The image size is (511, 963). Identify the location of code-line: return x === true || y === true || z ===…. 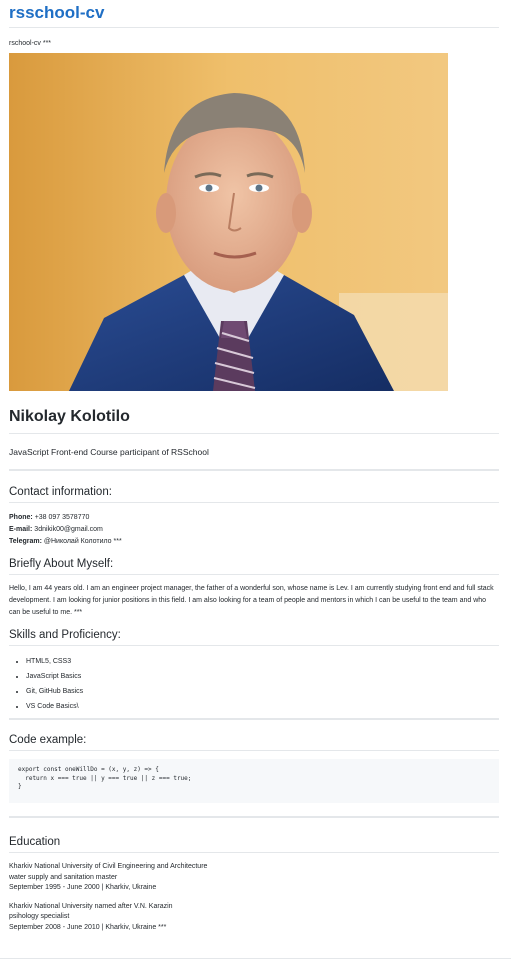
(105, 778).